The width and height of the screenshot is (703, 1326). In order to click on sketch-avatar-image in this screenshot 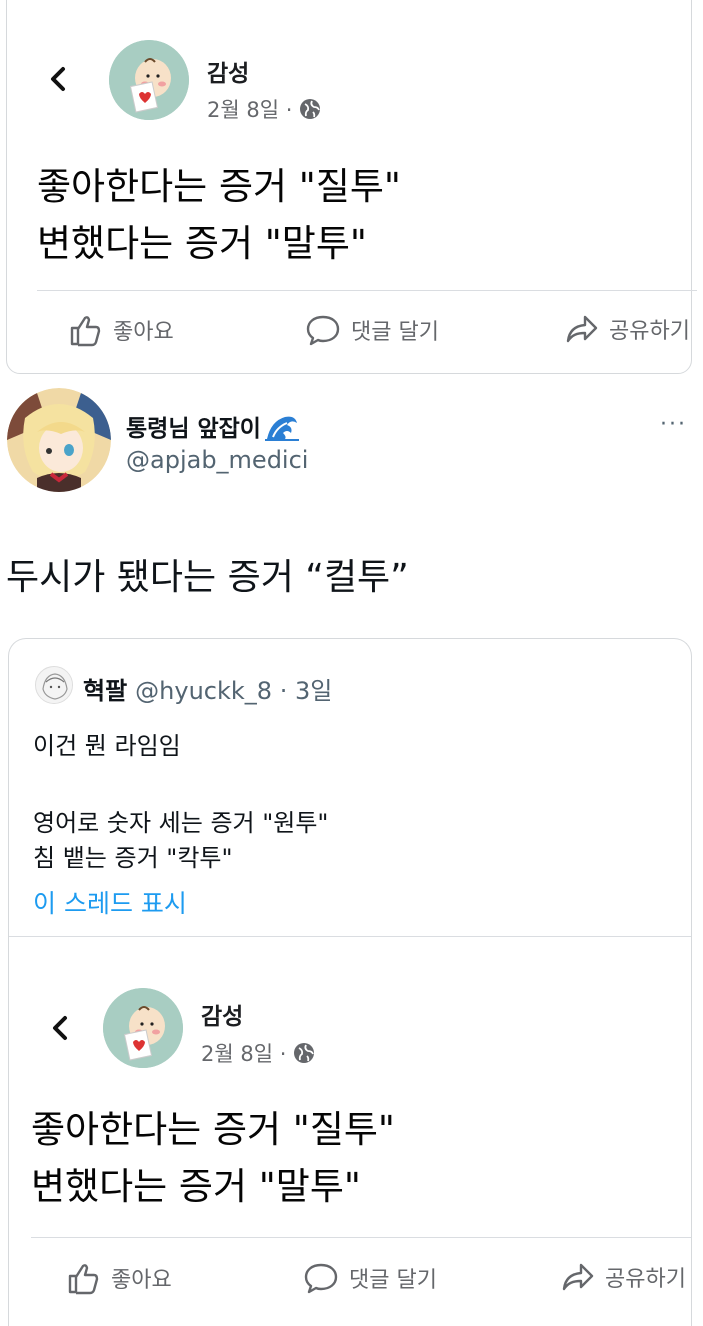, I will do `click(54, 685)`.